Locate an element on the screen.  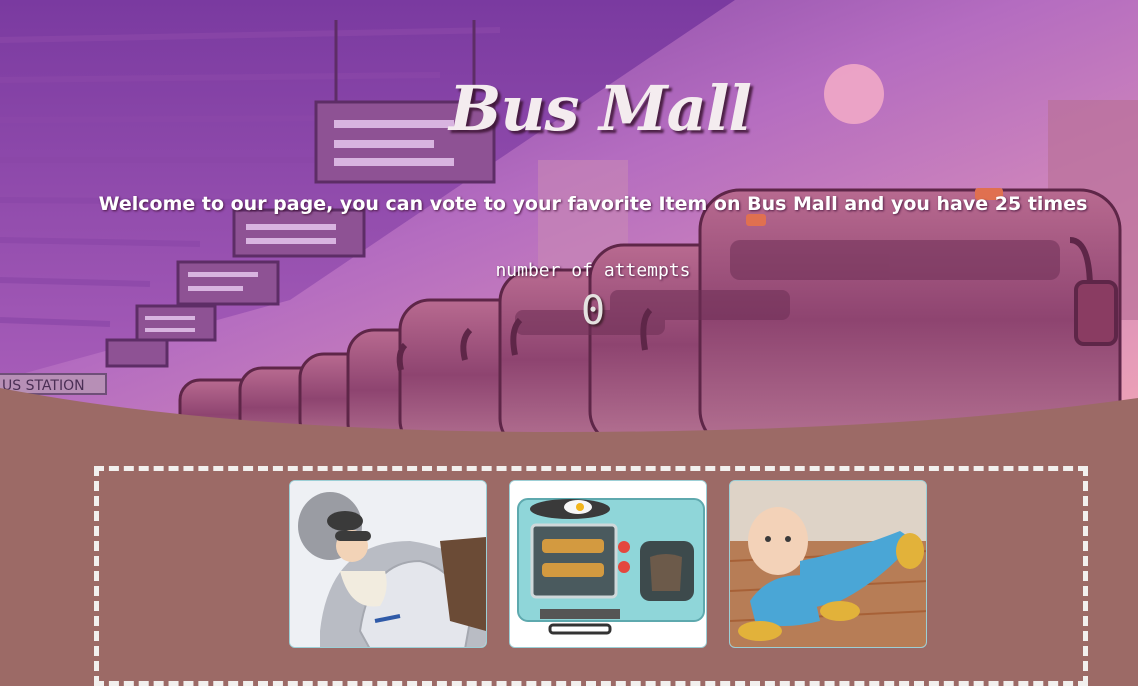
baby-sweeper-image is located at coordinates (828, 564).